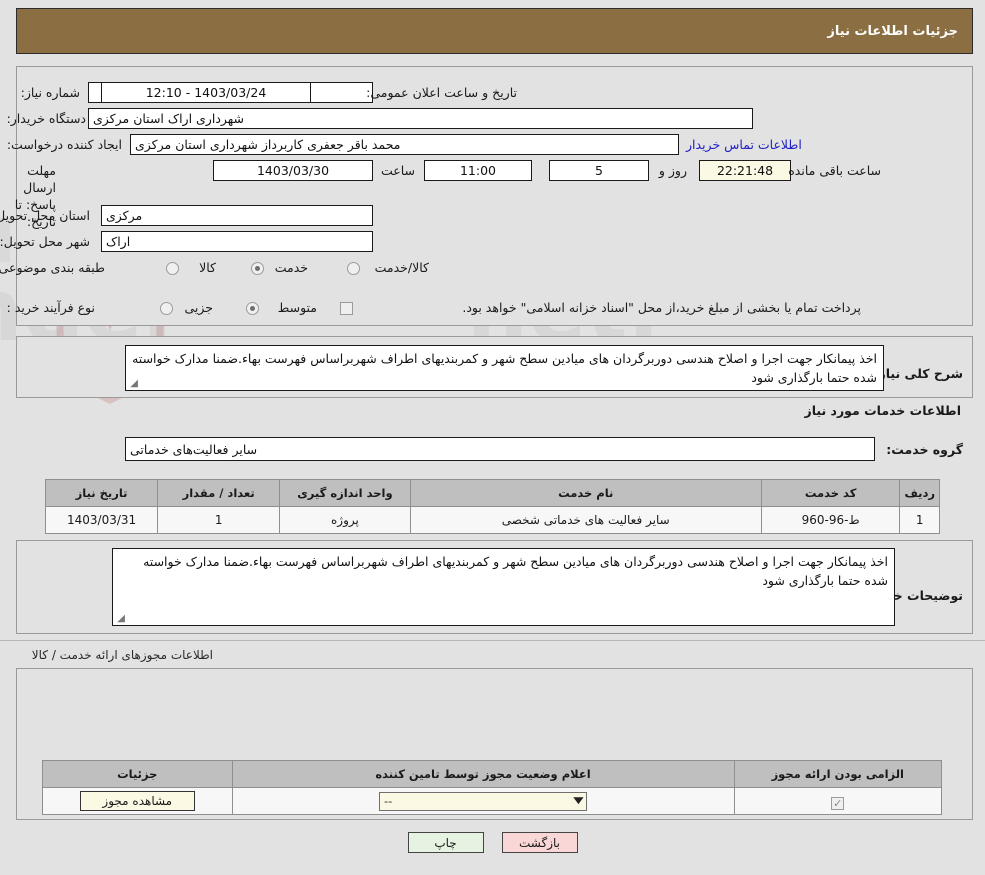 The image size is (985, 875). I want to click on service-group-field: سایر فعالیت‌های خدماتی, so click(500, 449).